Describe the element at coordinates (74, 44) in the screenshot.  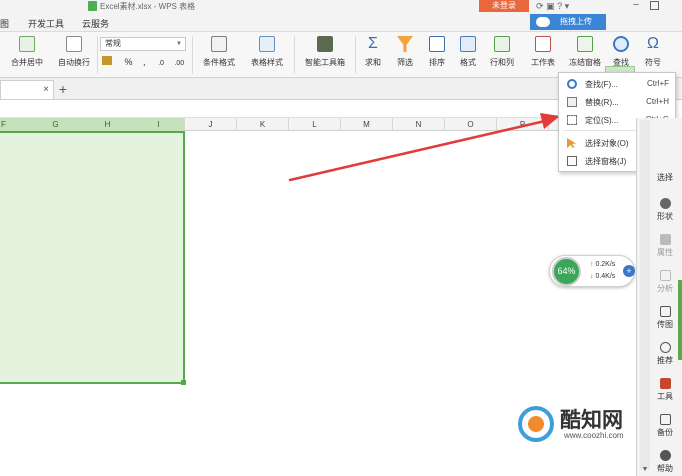
I see `wrap-icon` at that location.